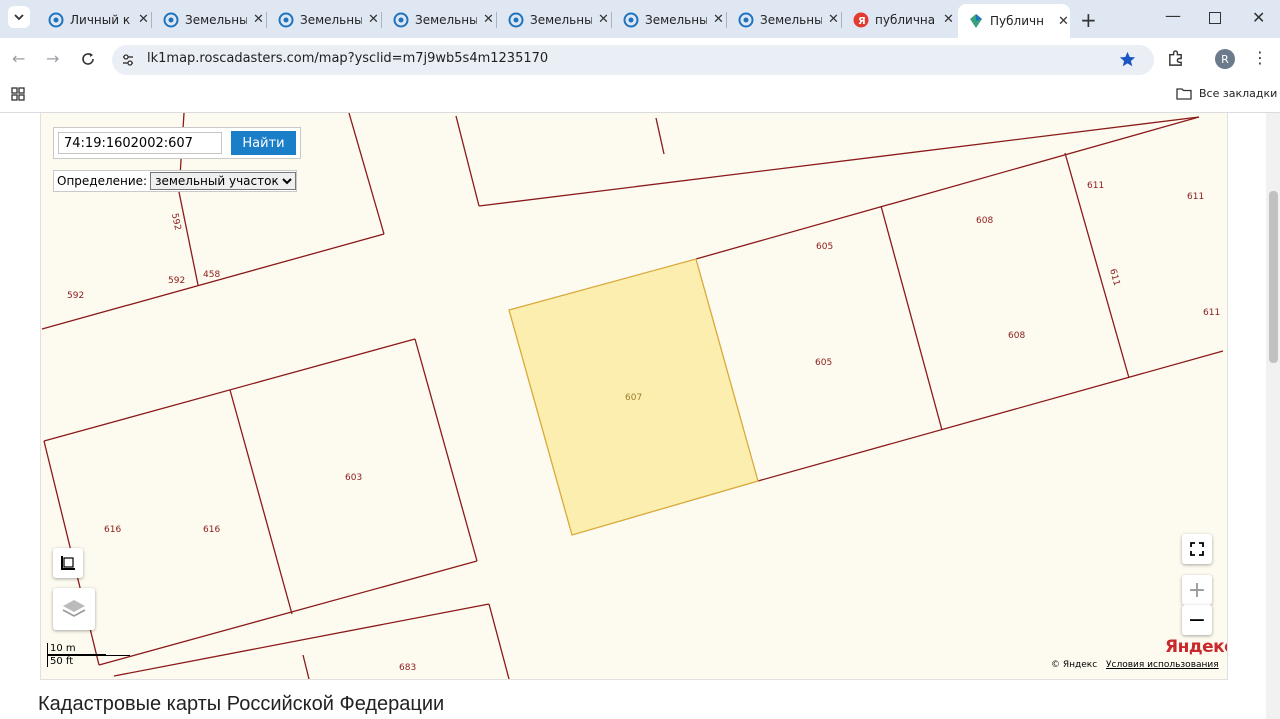 The height and width of the screenshot is (719, 1280). I want to click on bookmark-star-icon, so click(1127, 59).